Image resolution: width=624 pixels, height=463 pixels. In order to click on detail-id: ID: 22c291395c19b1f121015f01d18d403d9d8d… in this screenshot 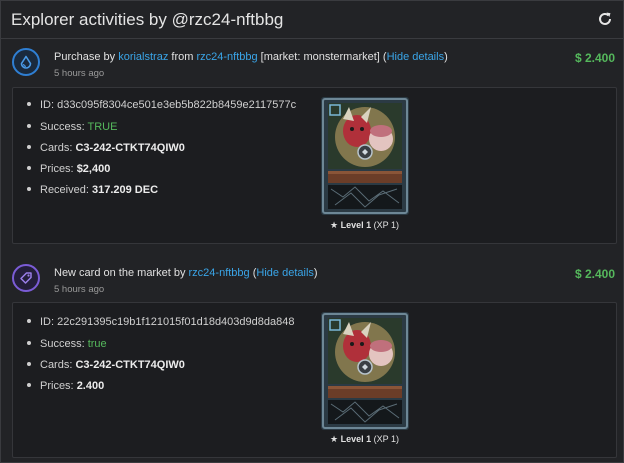, I will do `click(160, 322)`.